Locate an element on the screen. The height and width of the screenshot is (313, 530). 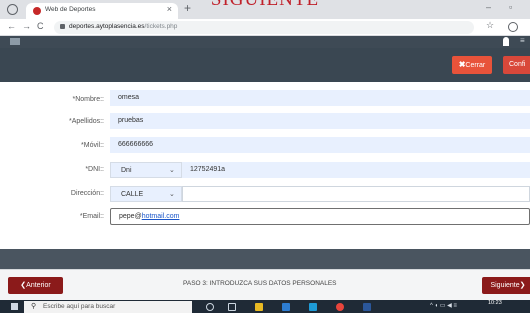
task-view-icon is located at coordinates (232, 307).